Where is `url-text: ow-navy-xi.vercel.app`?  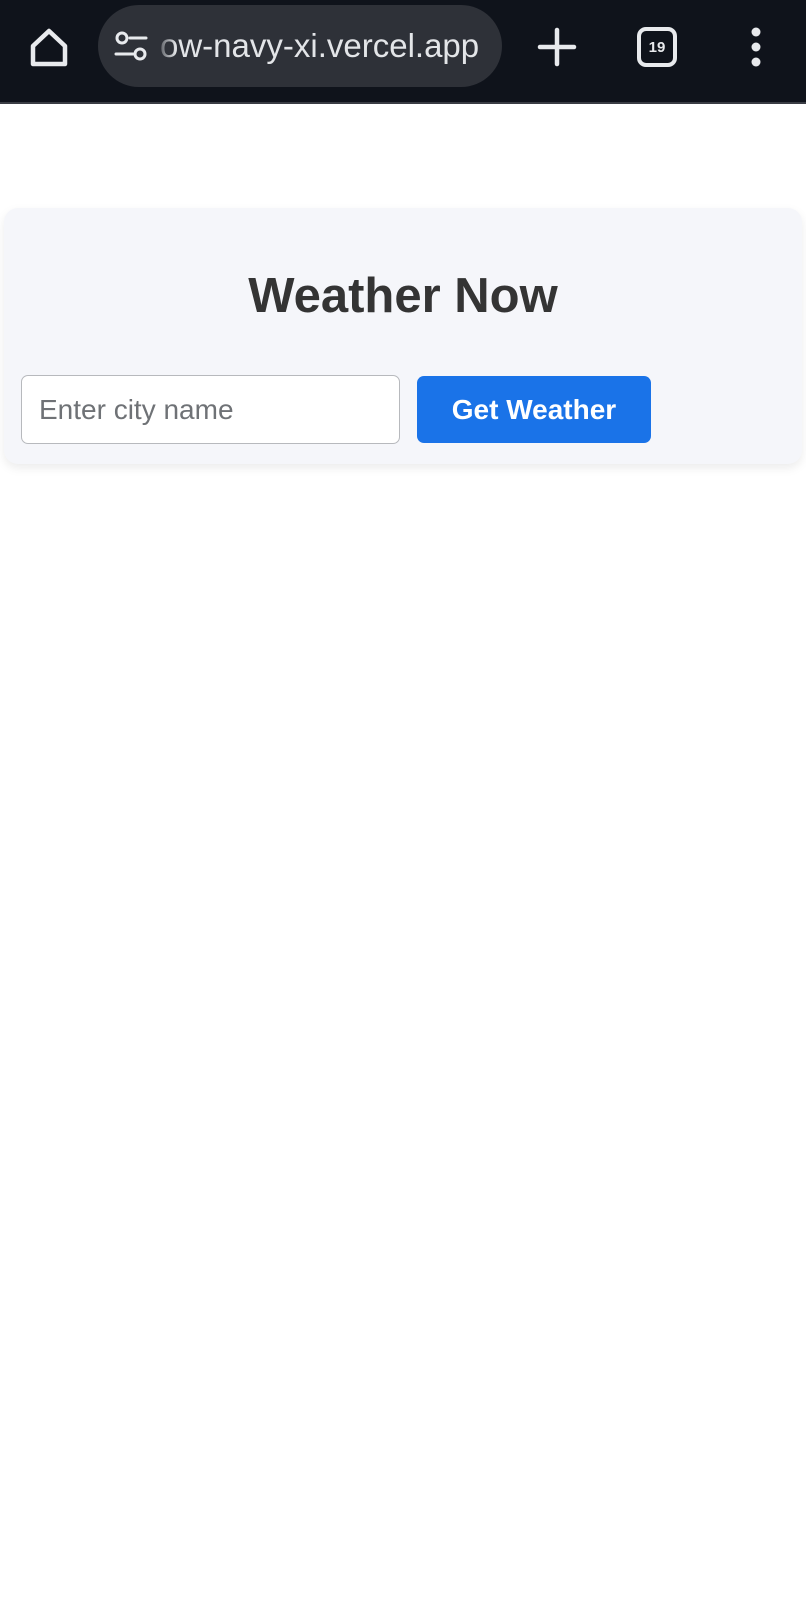
url-text: ow-navy-xi.vercel.app is located at coordinates (320, 45).